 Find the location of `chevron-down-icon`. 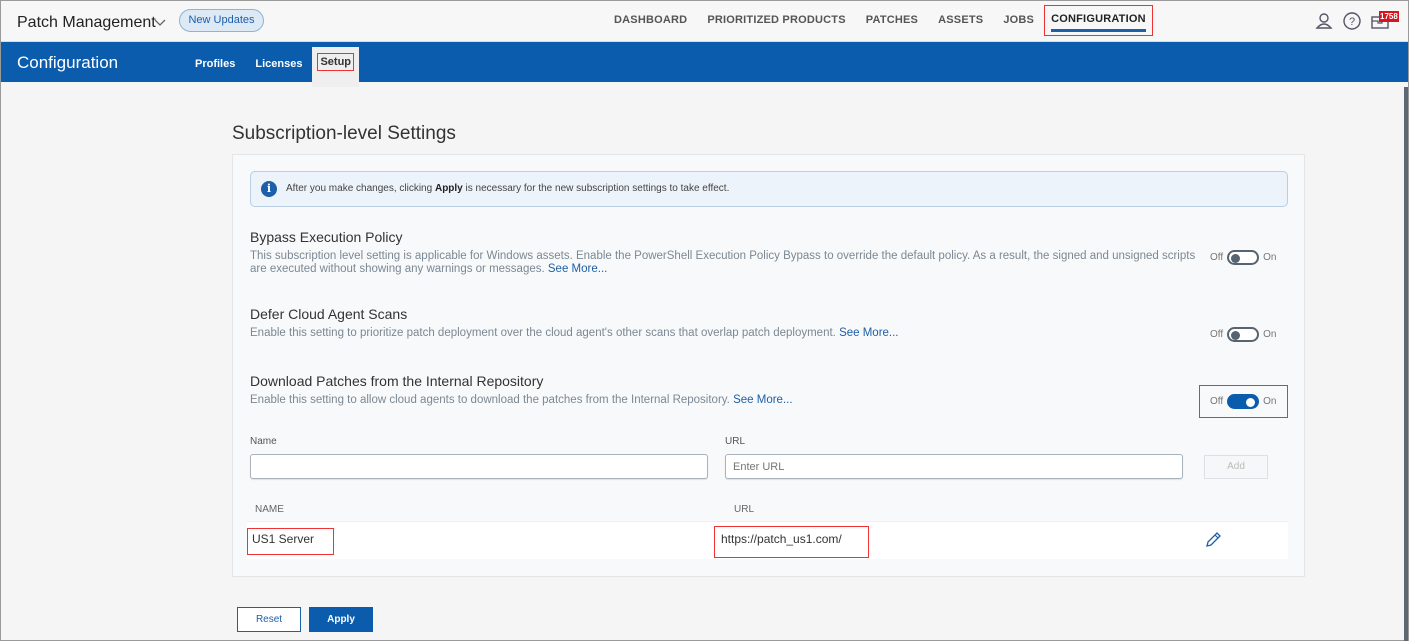

chevron-down-icon is located at coordinates (160, 22).